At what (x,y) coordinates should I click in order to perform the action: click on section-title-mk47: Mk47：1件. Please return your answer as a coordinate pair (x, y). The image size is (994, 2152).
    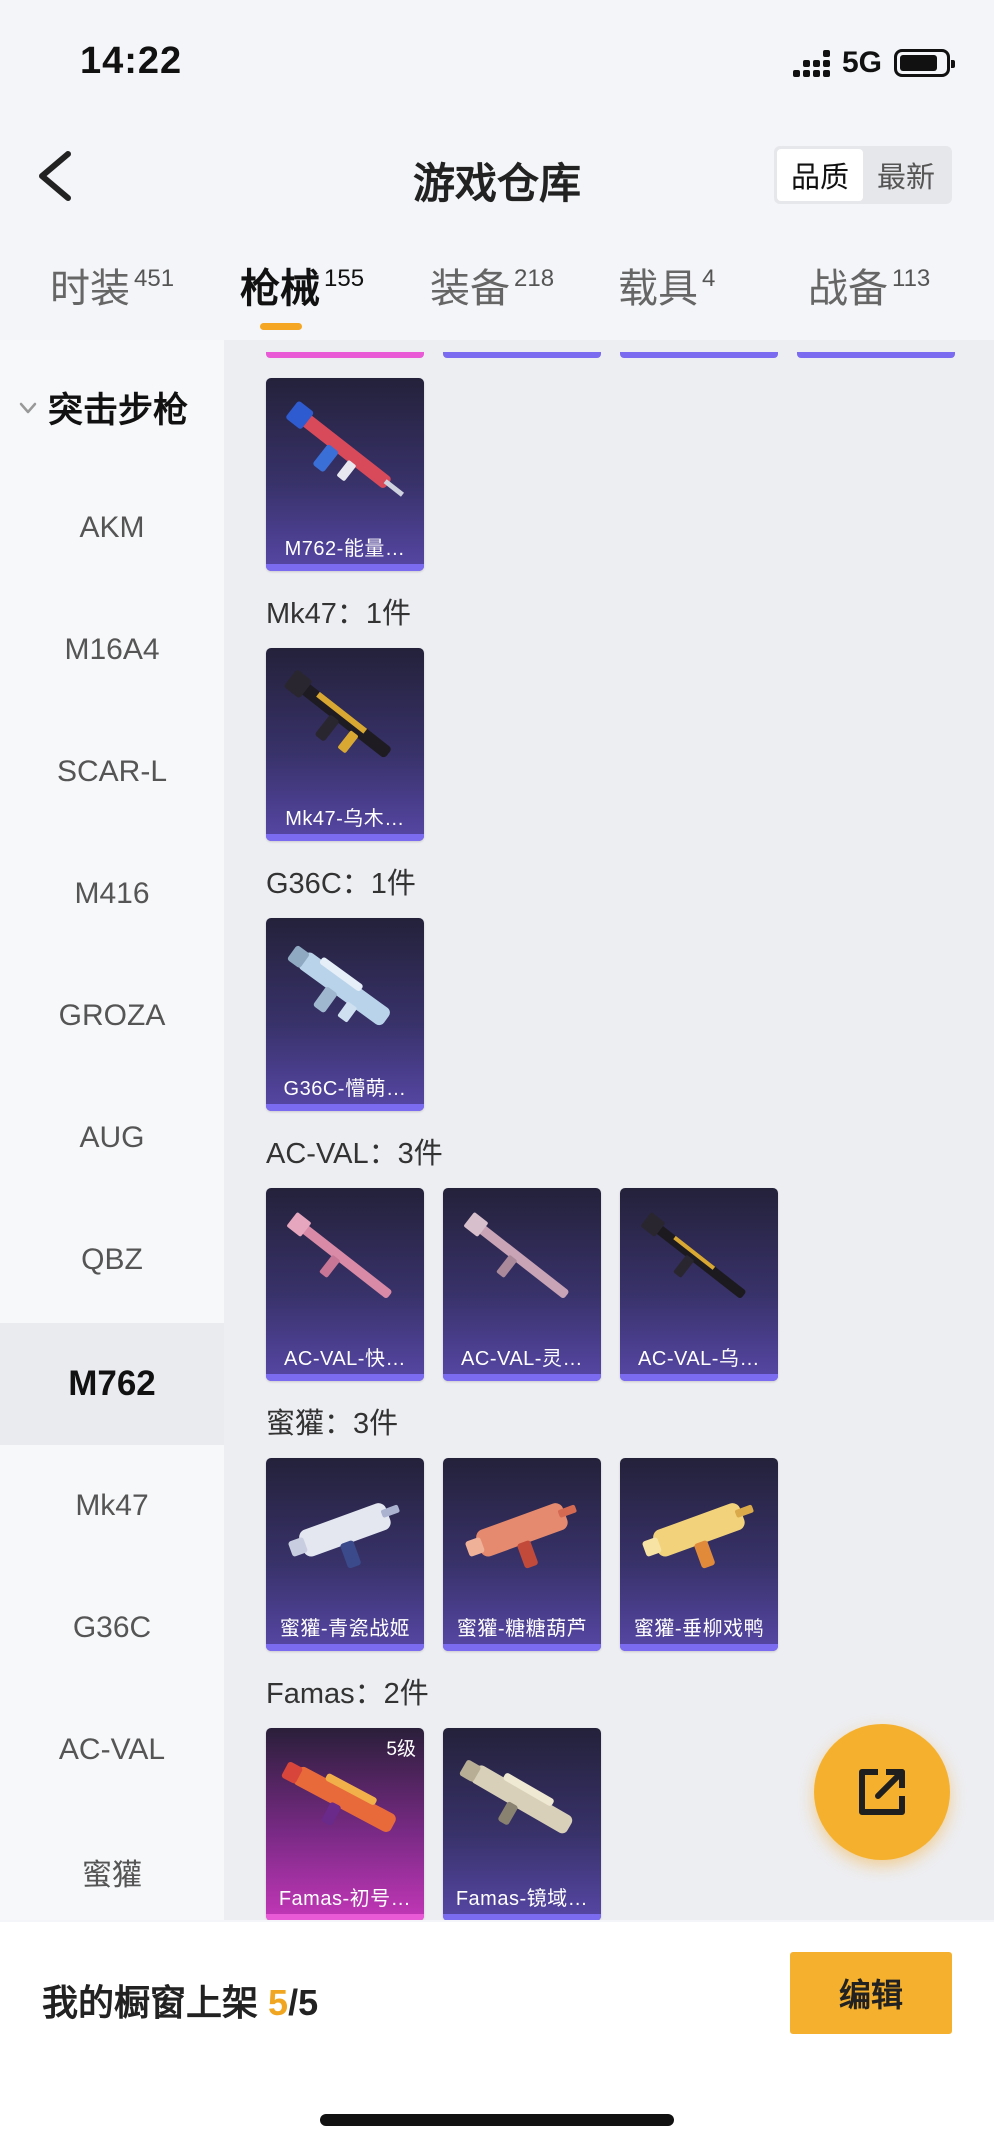
    Looking at the image, I should click on (339, 614).